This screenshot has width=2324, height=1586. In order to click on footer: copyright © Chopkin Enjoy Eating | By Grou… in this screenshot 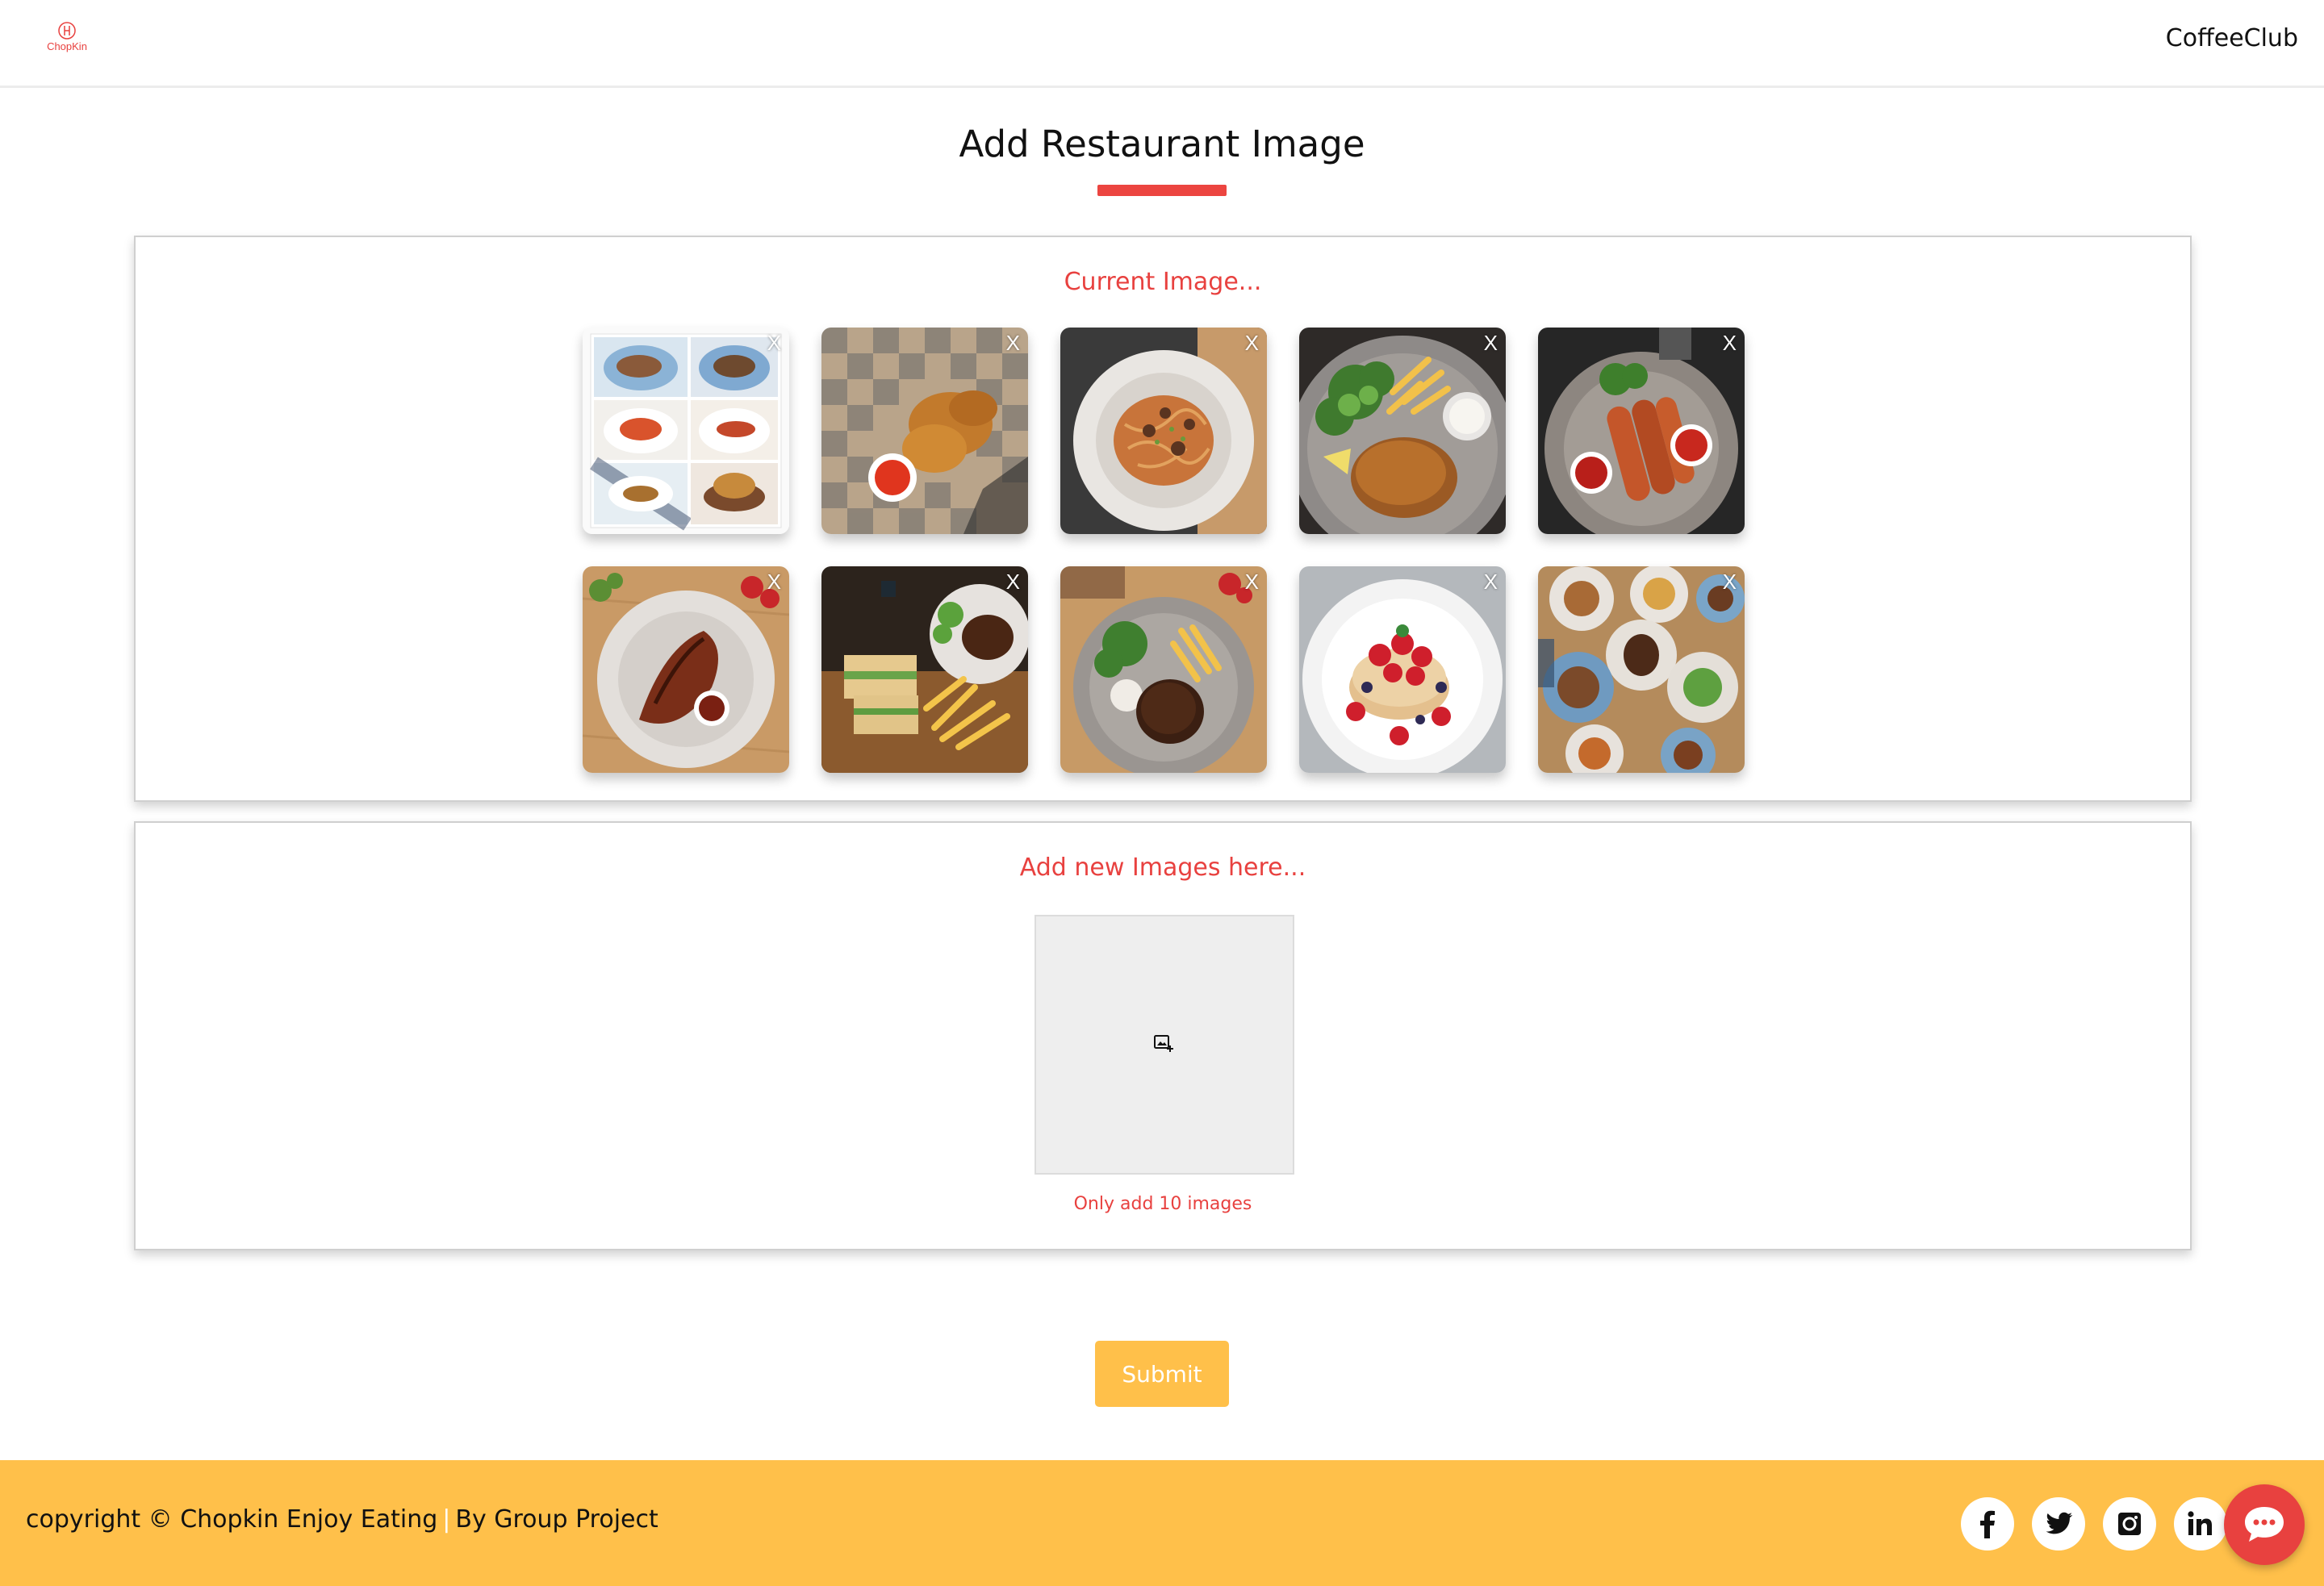, I will do `click(1162, 1523)`.